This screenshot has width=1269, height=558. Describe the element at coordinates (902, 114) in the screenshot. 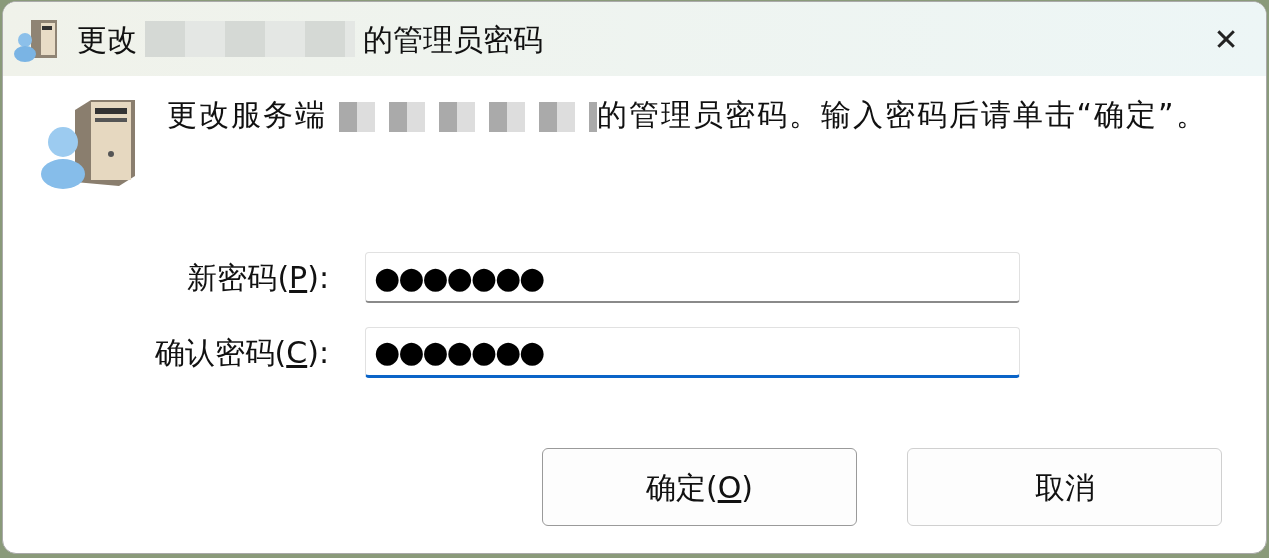

I see `message-text: 的管理员密码。输入密码后请单击“确定”。` at that location.